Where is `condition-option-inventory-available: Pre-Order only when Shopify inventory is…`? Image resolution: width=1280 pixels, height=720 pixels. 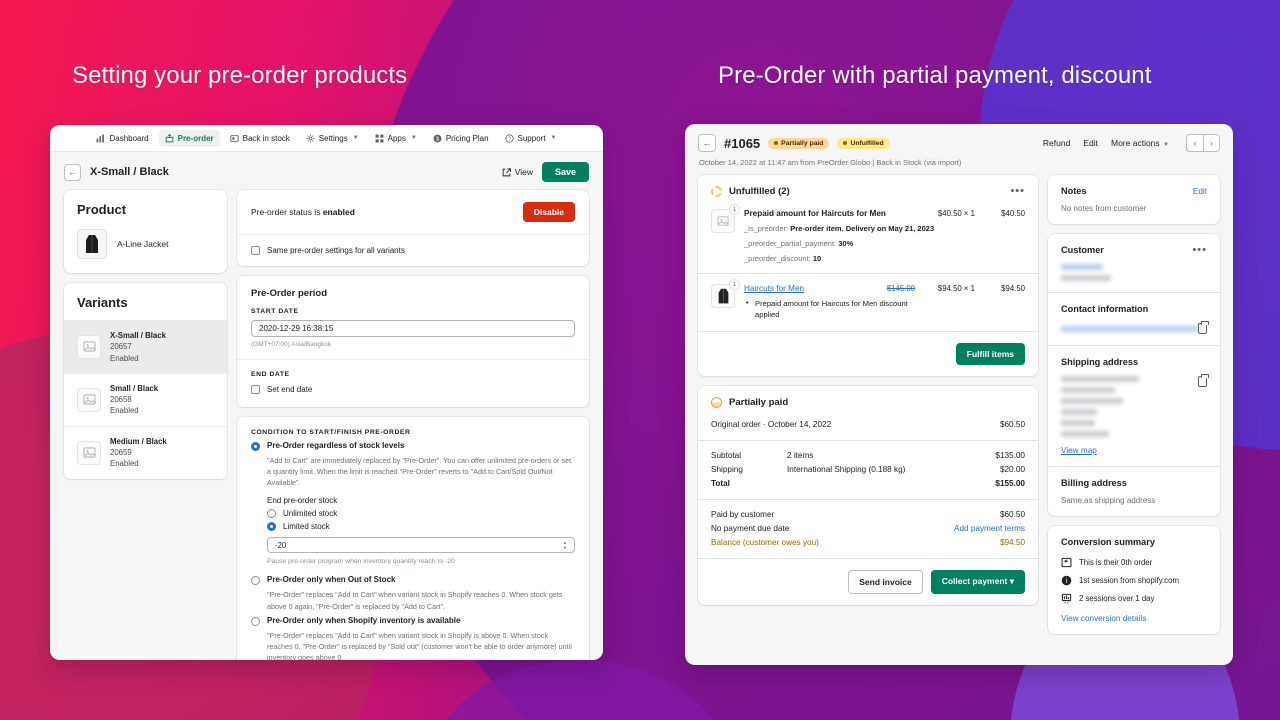
condition-option-inventory-available: Pre-Order only when Shopify inventory is… is located at coordinates (413, 622).